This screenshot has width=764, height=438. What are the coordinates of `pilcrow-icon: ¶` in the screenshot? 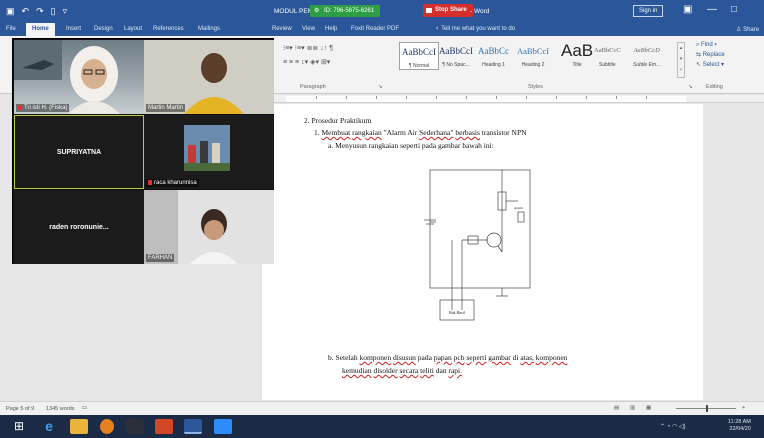 It's located at (331, 48).